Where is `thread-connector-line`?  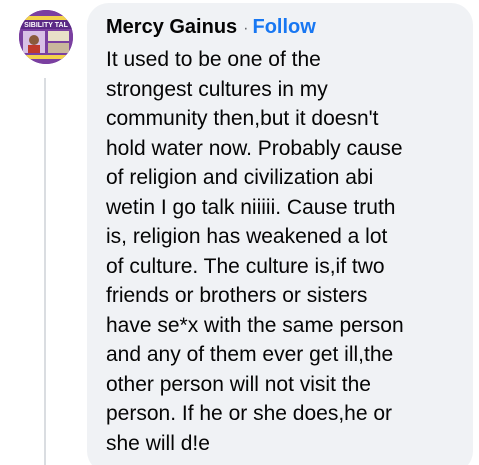 thread-connector-line is located at coordinates (45, 271).